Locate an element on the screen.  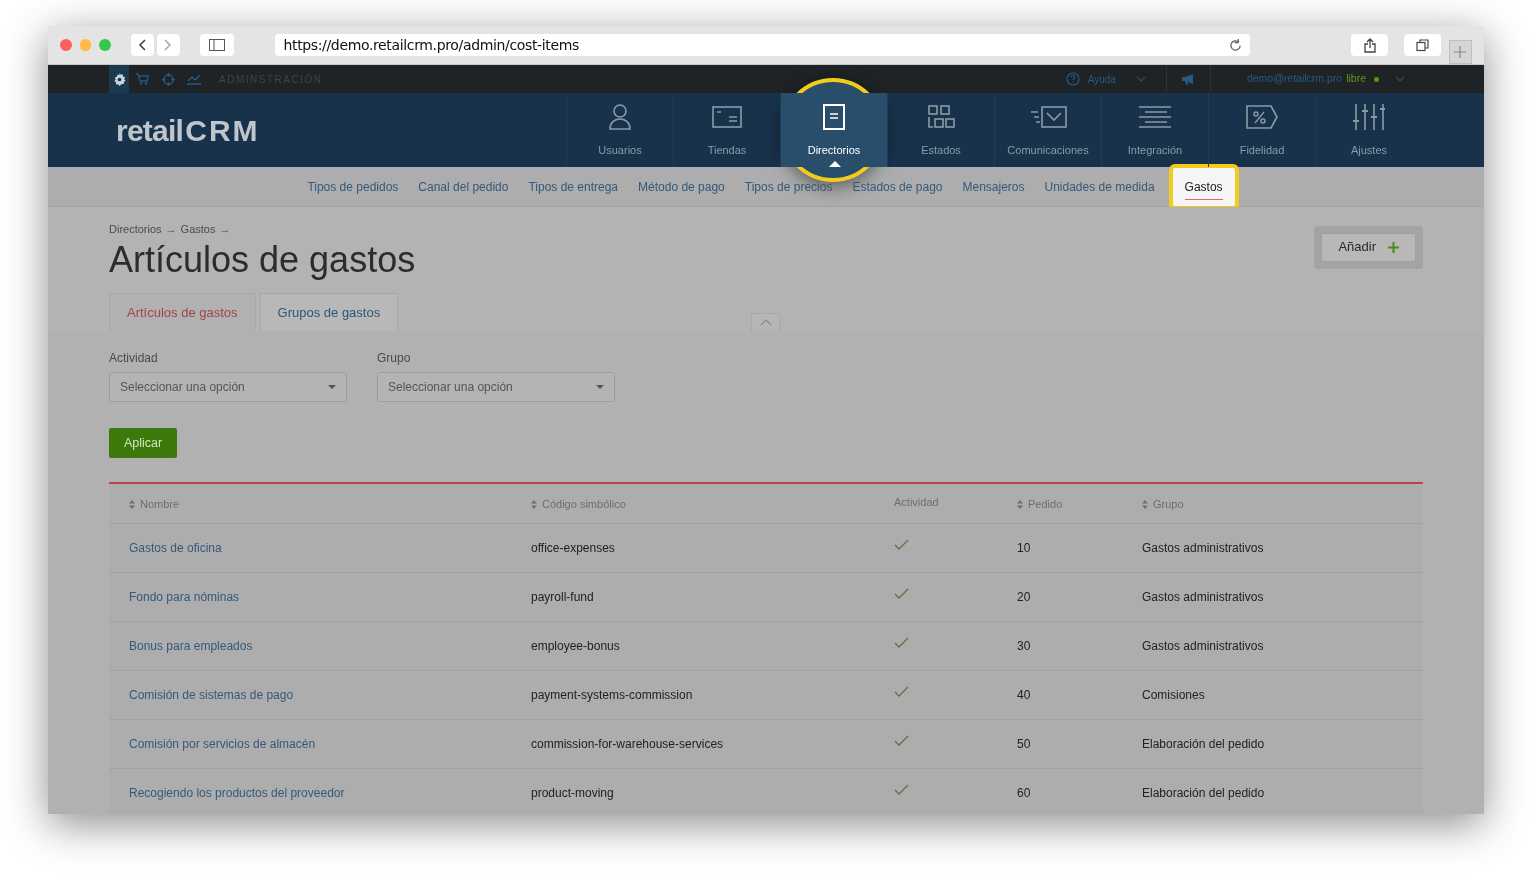
breadcrumb-link: Gastos is located at coordinates (198, 229).